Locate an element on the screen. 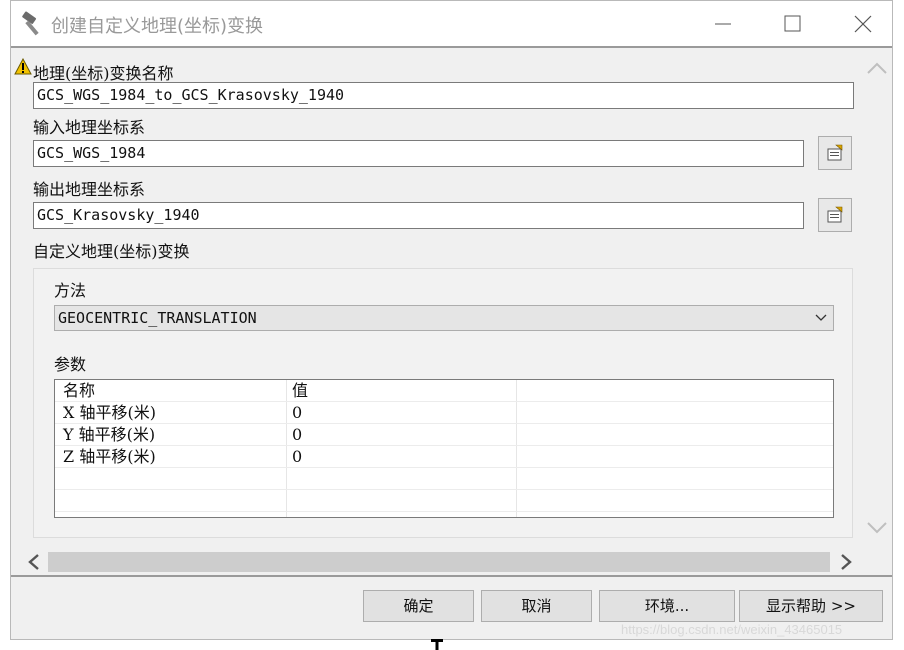 The image size is (904, 650). show-help-button: 显示帮助 >> is located at coordinates (811, 606).